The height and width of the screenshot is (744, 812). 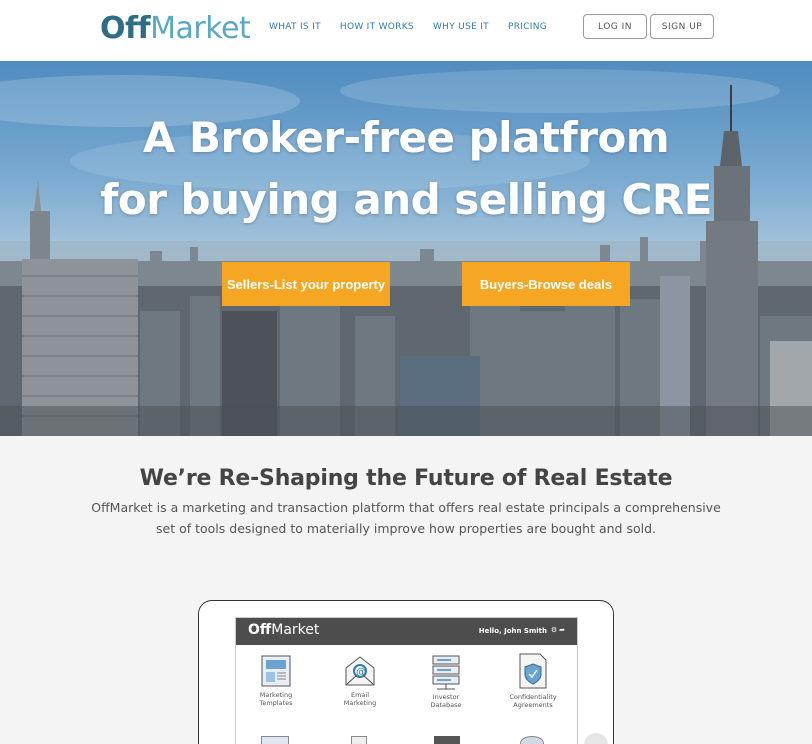 I want to click on hero-headline-line-1: A Broker-free platfrom, so click(x=406, y=137).